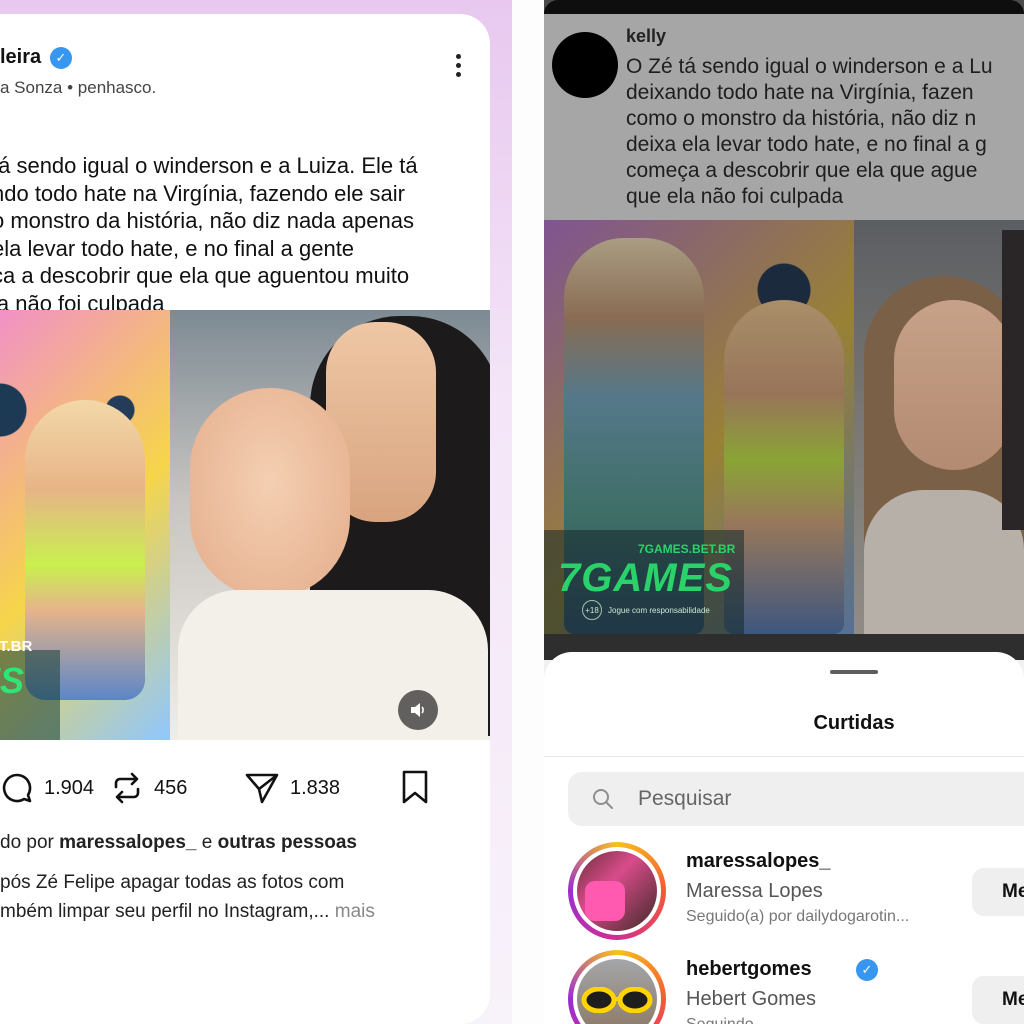 The image size is (1024, 1024). Describe the element at coordinates (148, 788) in the screenshot. I see `repost-button: 456` at that location.